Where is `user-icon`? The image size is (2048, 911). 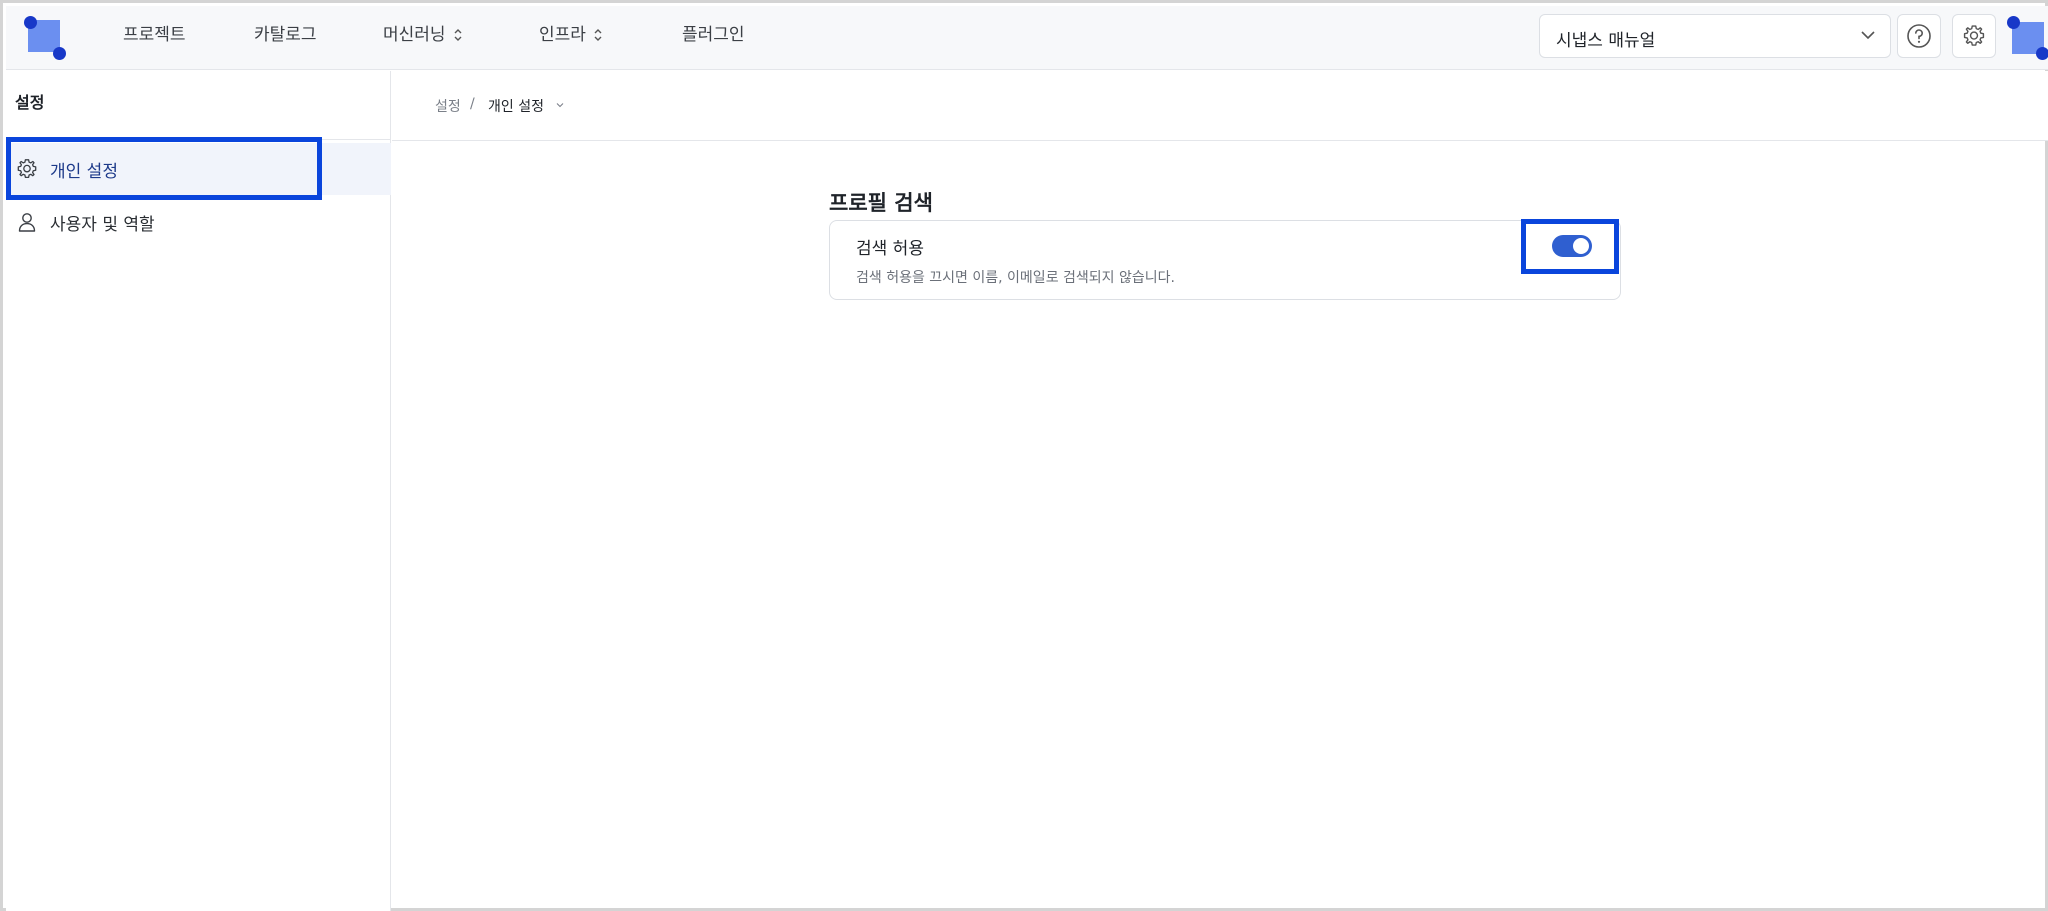
user-icon is located at coordinates (27, 222).